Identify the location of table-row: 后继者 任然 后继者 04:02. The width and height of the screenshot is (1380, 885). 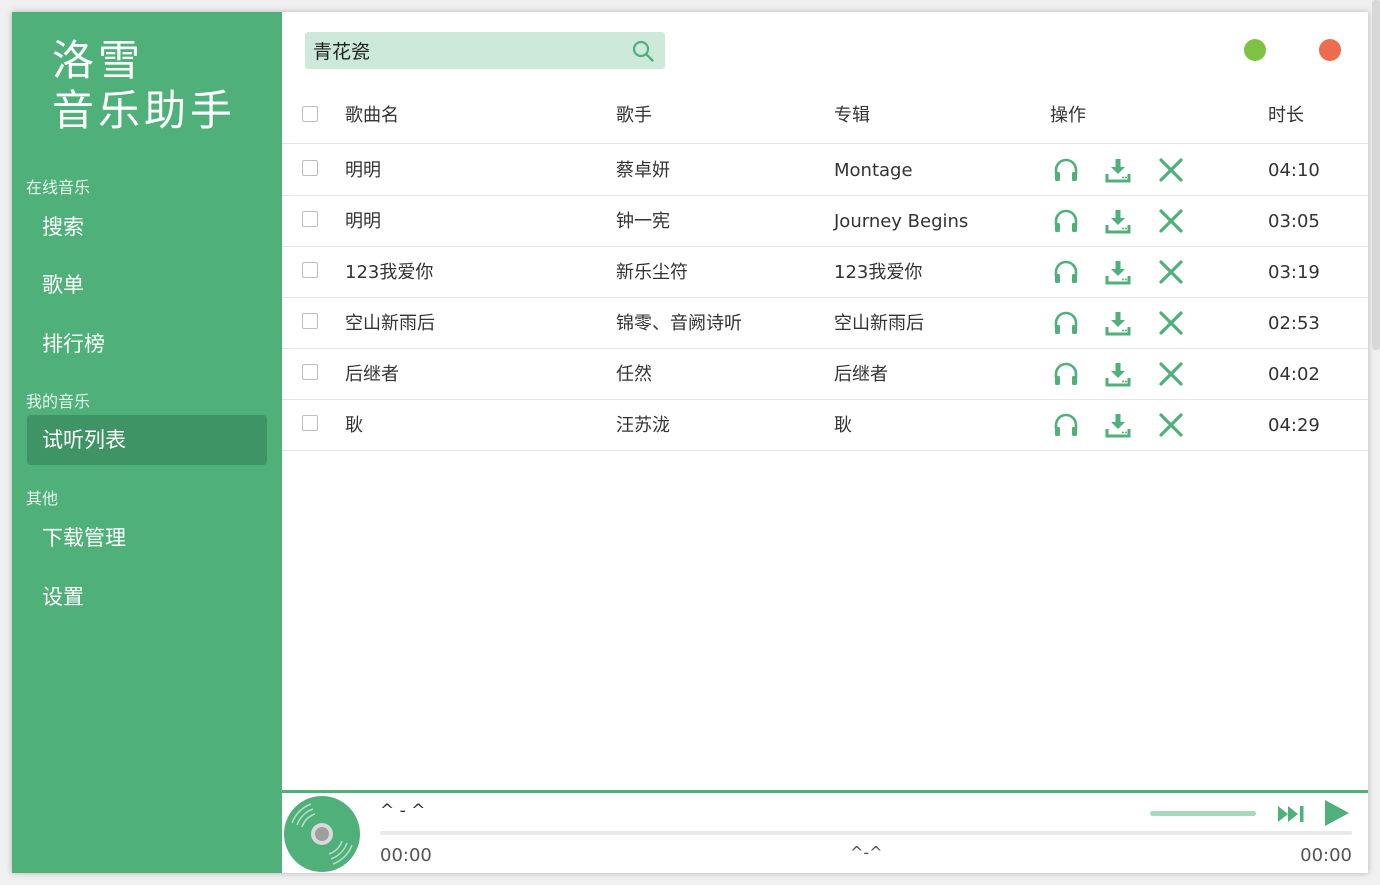
(825, 374).